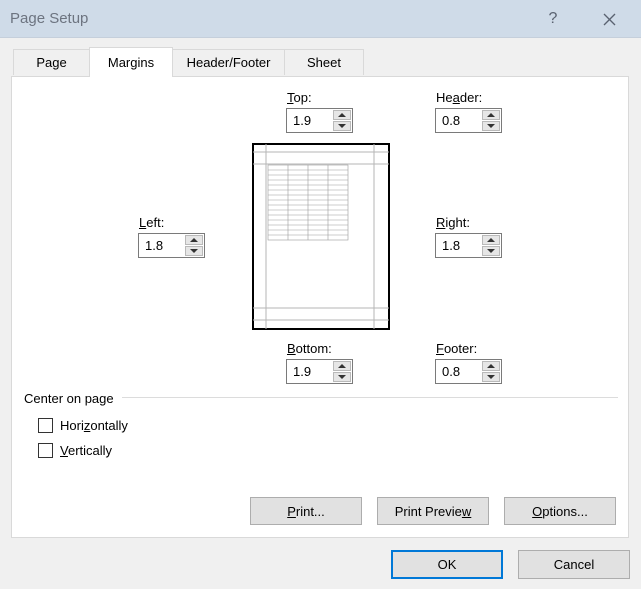  I want to click on bottom-label: Bottom:, so click(309, 348).